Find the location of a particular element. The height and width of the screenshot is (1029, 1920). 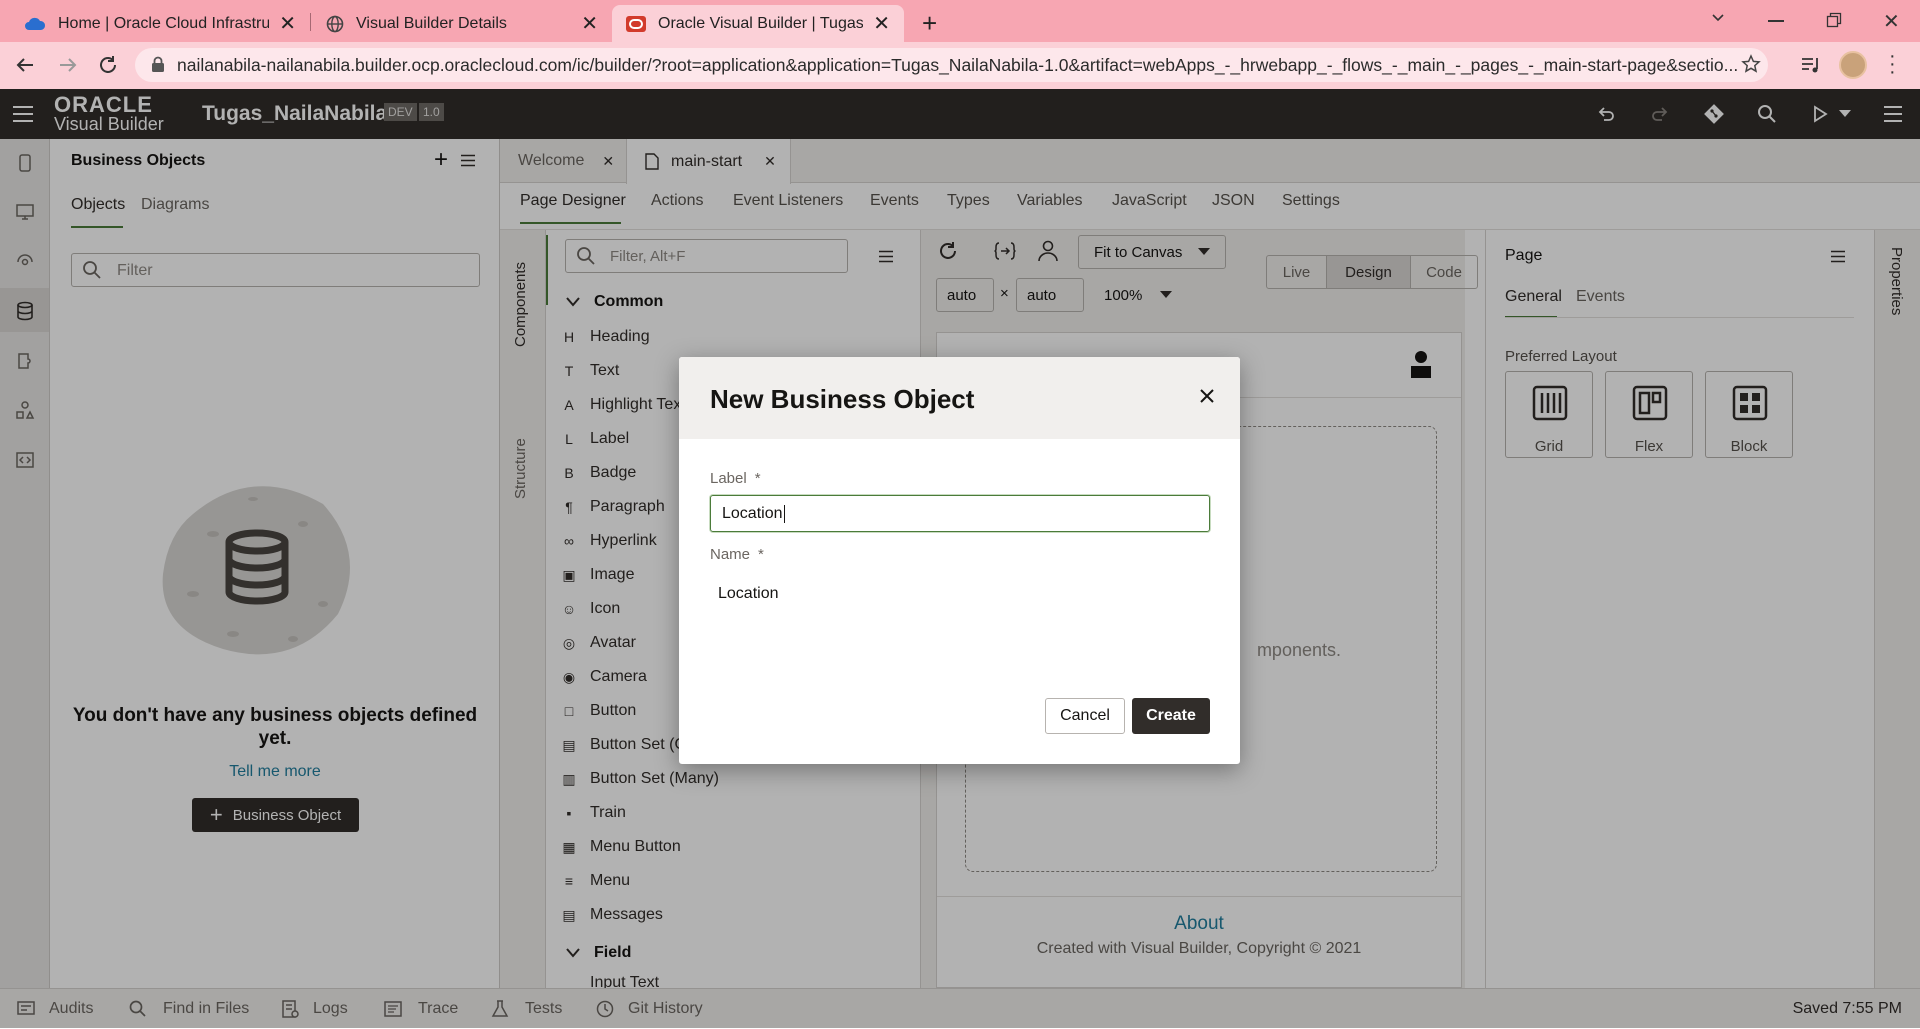

oracle-icon is located at coordinates (636, 23).